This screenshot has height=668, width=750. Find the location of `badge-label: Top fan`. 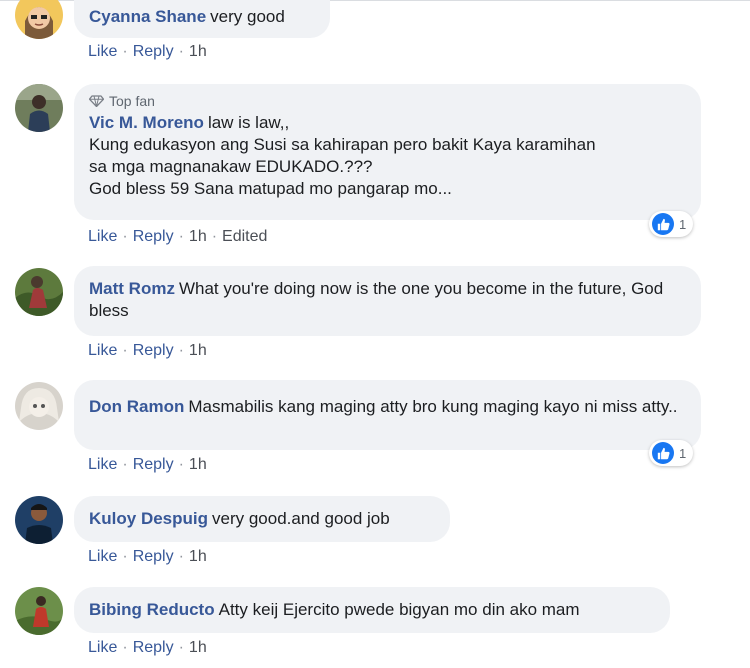

badge-label: Top fan is located at coordinates (132, 101).